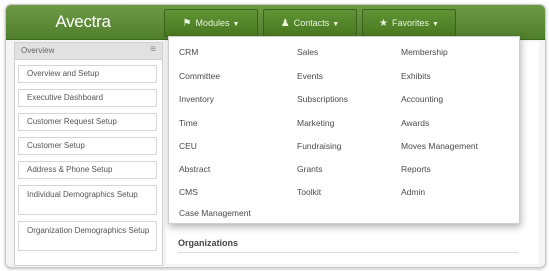  What do you see at coordinates (188, 52) in the screenshot?
I see `menu-item-crm: CRM` at bounding box center [188, 52].